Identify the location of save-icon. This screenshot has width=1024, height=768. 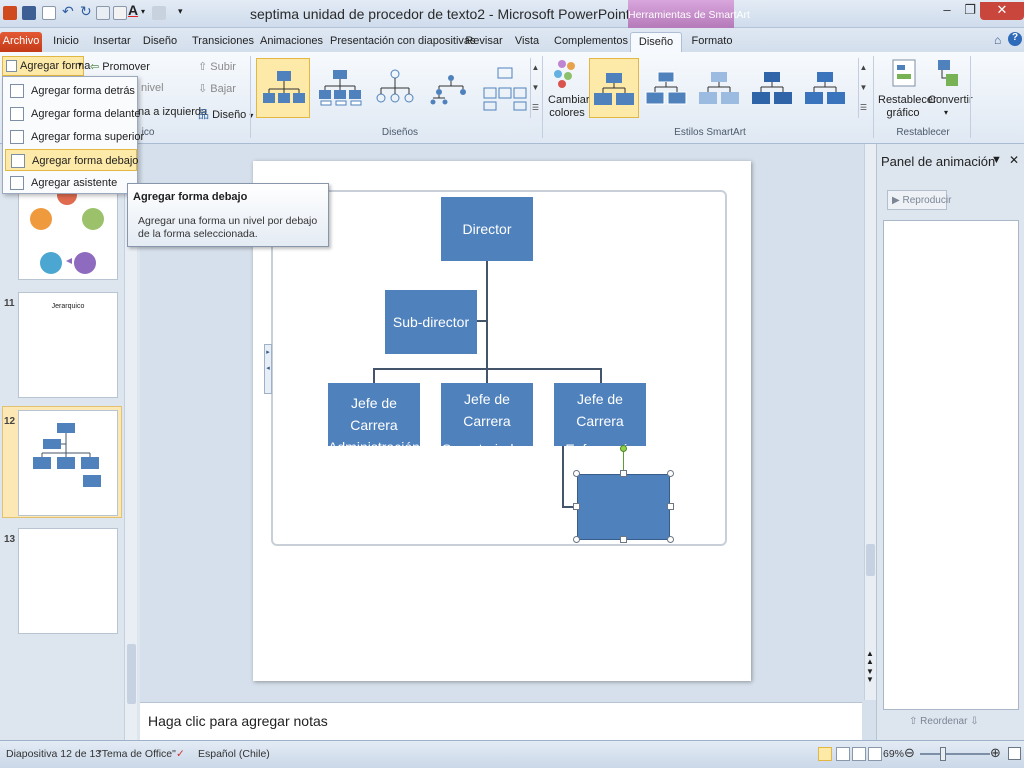
(29, 13).